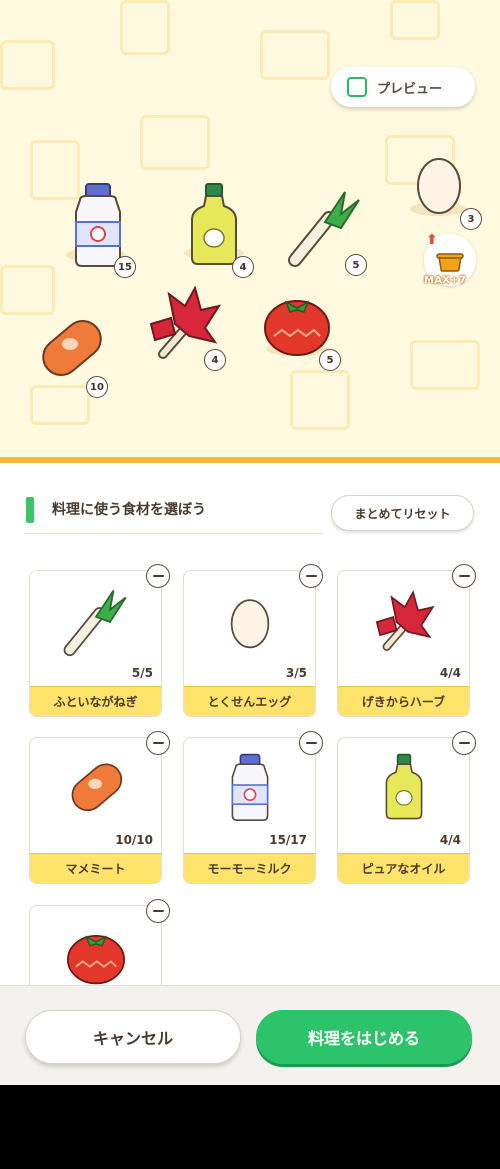 This screenshot has width=500, height=1169. What do you see at coordinates (249, 787) in the screenshot?
I see `milk-icon` at bounding box center [249, 787].